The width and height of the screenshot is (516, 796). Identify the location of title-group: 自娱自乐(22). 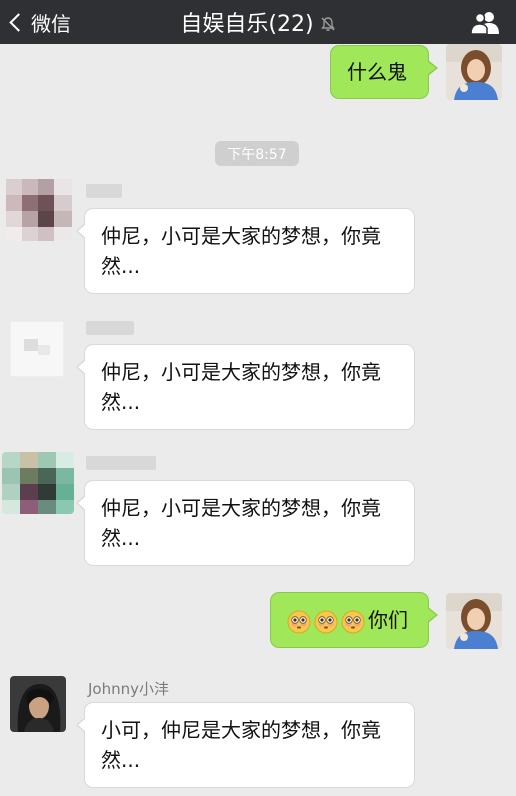
(258, 22).